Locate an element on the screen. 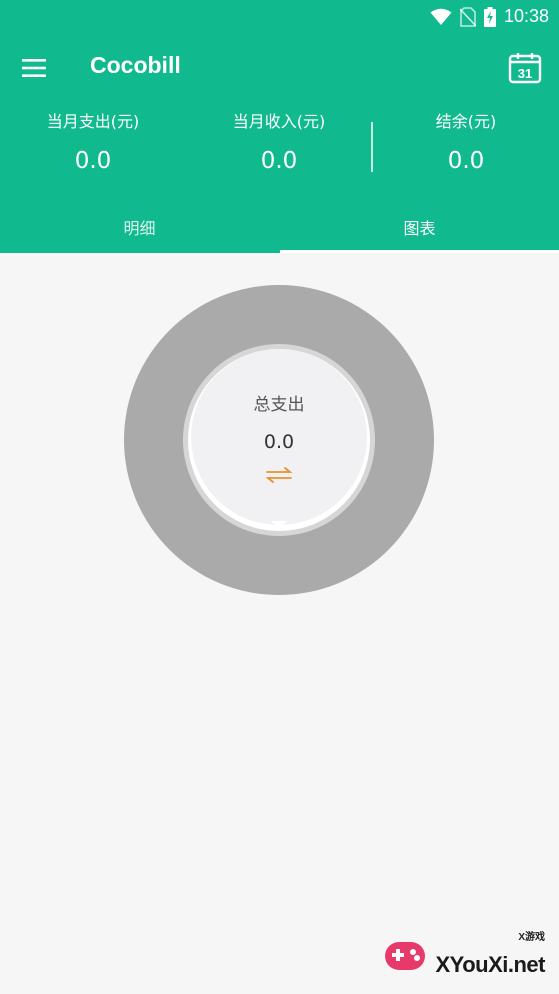 Image resolution: width=559 pixels, height=994 pixels. swap-arrows-icon is located at coordinates (279, 475).